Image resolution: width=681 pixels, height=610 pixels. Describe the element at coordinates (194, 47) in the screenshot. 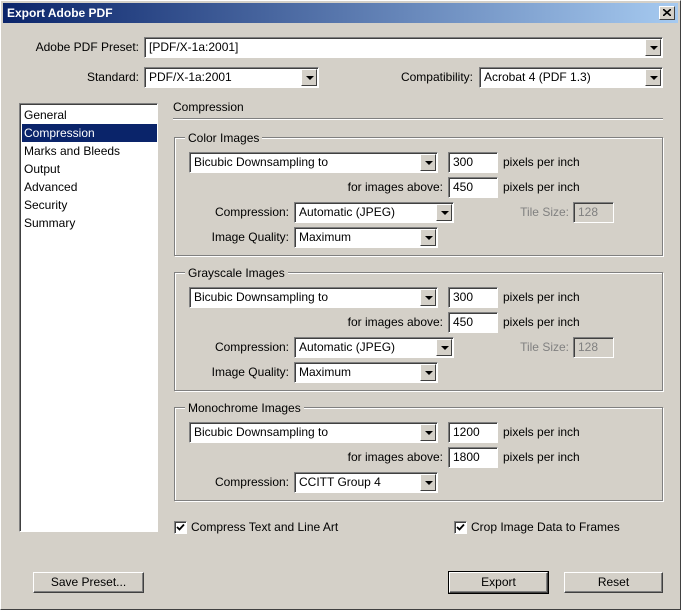

I see `preset-value: [PDF/X-1a:2001]` at that location.